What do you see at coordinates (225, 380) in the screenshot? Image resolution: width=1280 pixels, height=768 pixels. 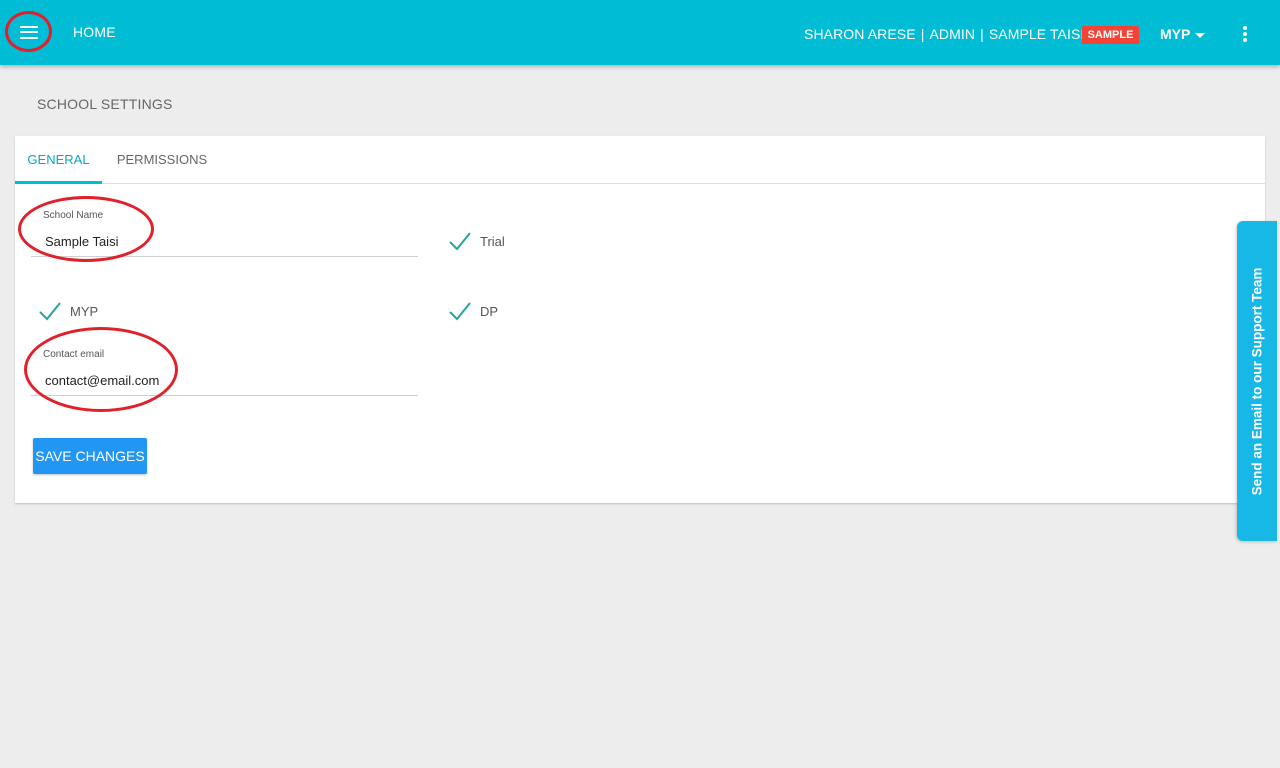 I see `contact-email-input` at bounding box center [225, 380].